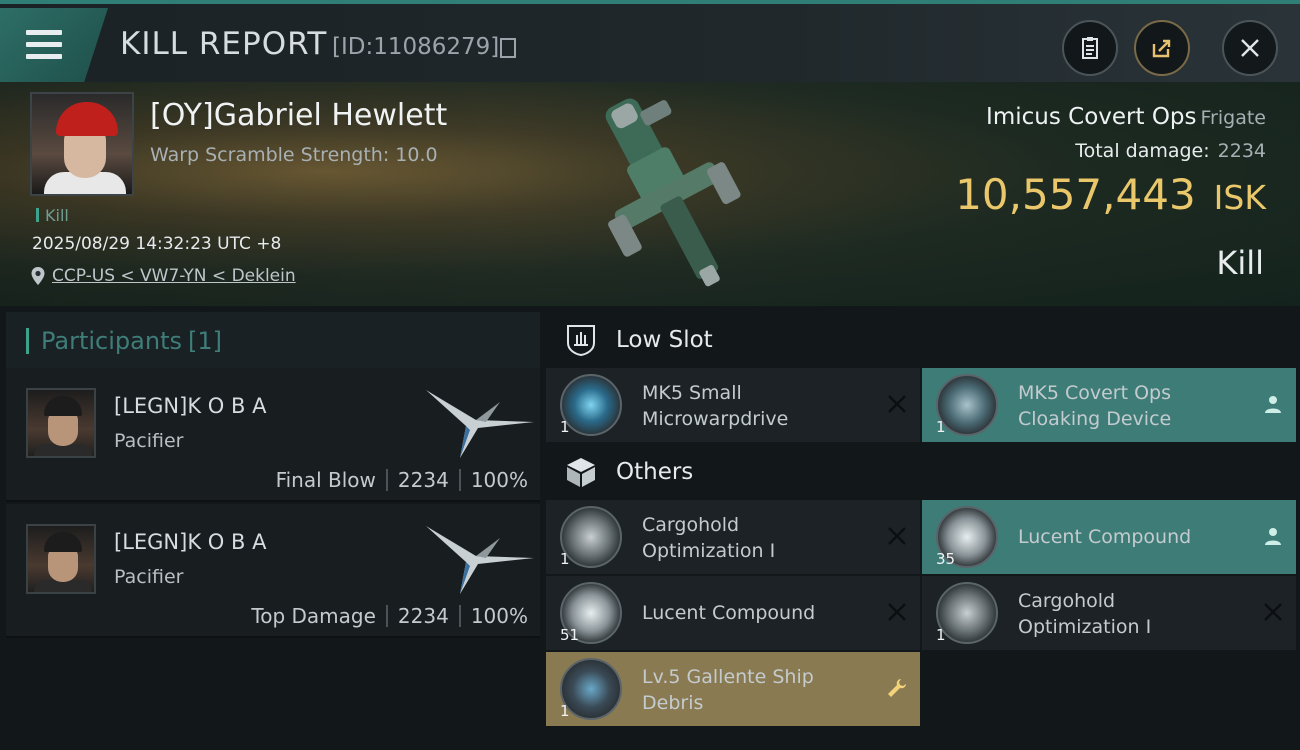 The width and height of the screenshot is (1300, 750). I want to click on ship-name-text: Imicus Covert Ops, so click(1091, 117).